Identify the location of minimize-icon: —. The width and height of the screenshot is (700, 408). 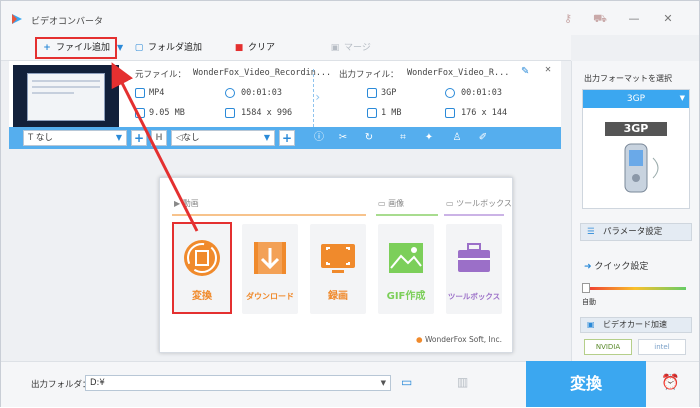
(634, 19).